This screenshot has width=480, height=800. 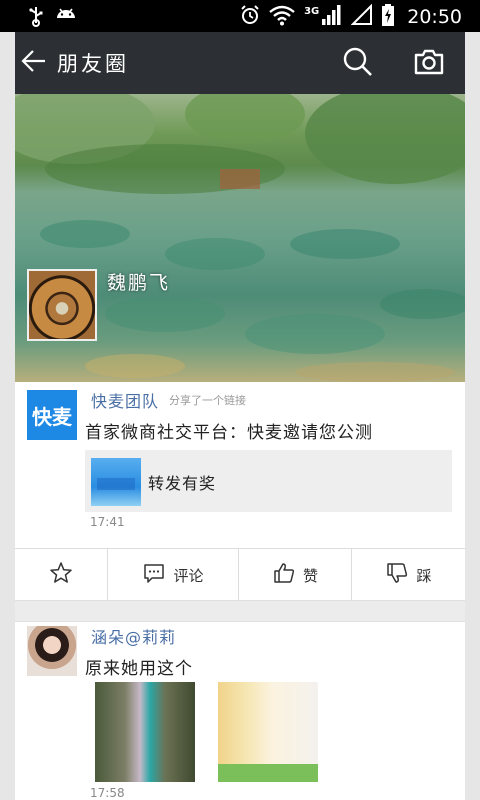 I want to click on like-button: 赞, so click(x=295, y=575).